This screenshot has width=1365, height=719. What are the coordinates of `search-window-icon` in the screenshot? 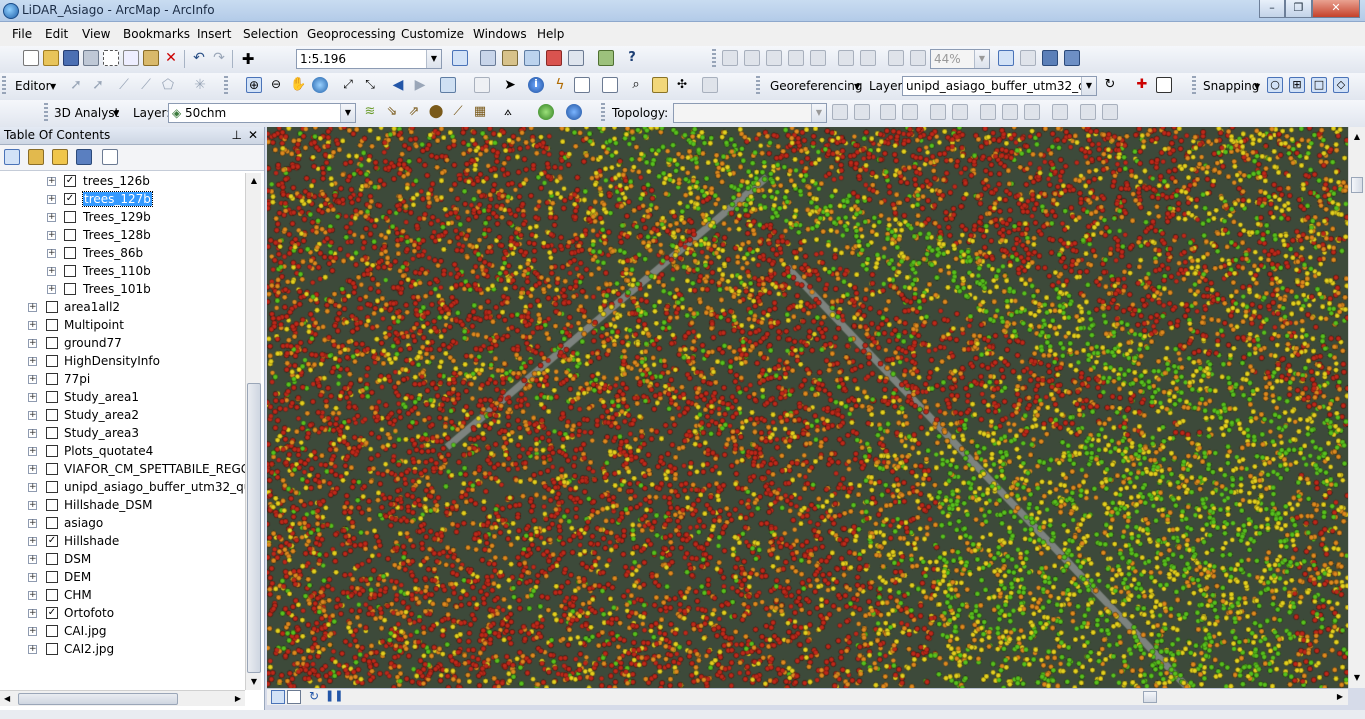 It's located at (532, 58).